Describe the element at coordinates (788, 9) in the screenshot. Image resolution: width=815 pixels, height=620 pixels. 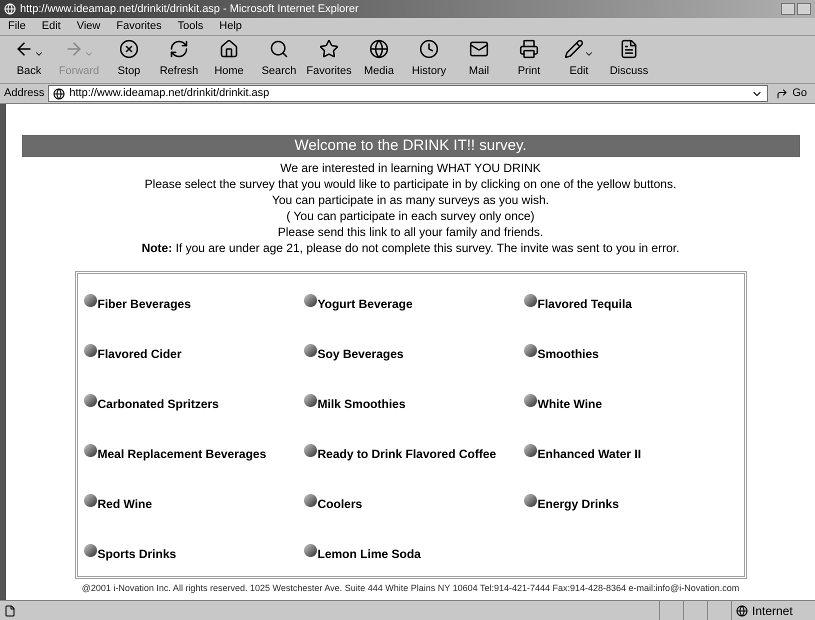
I see `minimize-button` at that location.